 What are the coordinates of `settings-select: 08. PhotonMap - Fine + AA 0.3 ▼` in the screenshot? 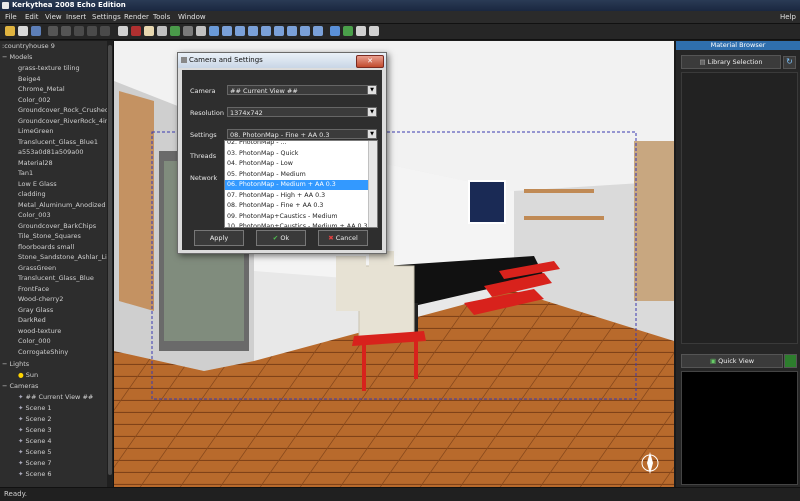 It's located at (302, 134).